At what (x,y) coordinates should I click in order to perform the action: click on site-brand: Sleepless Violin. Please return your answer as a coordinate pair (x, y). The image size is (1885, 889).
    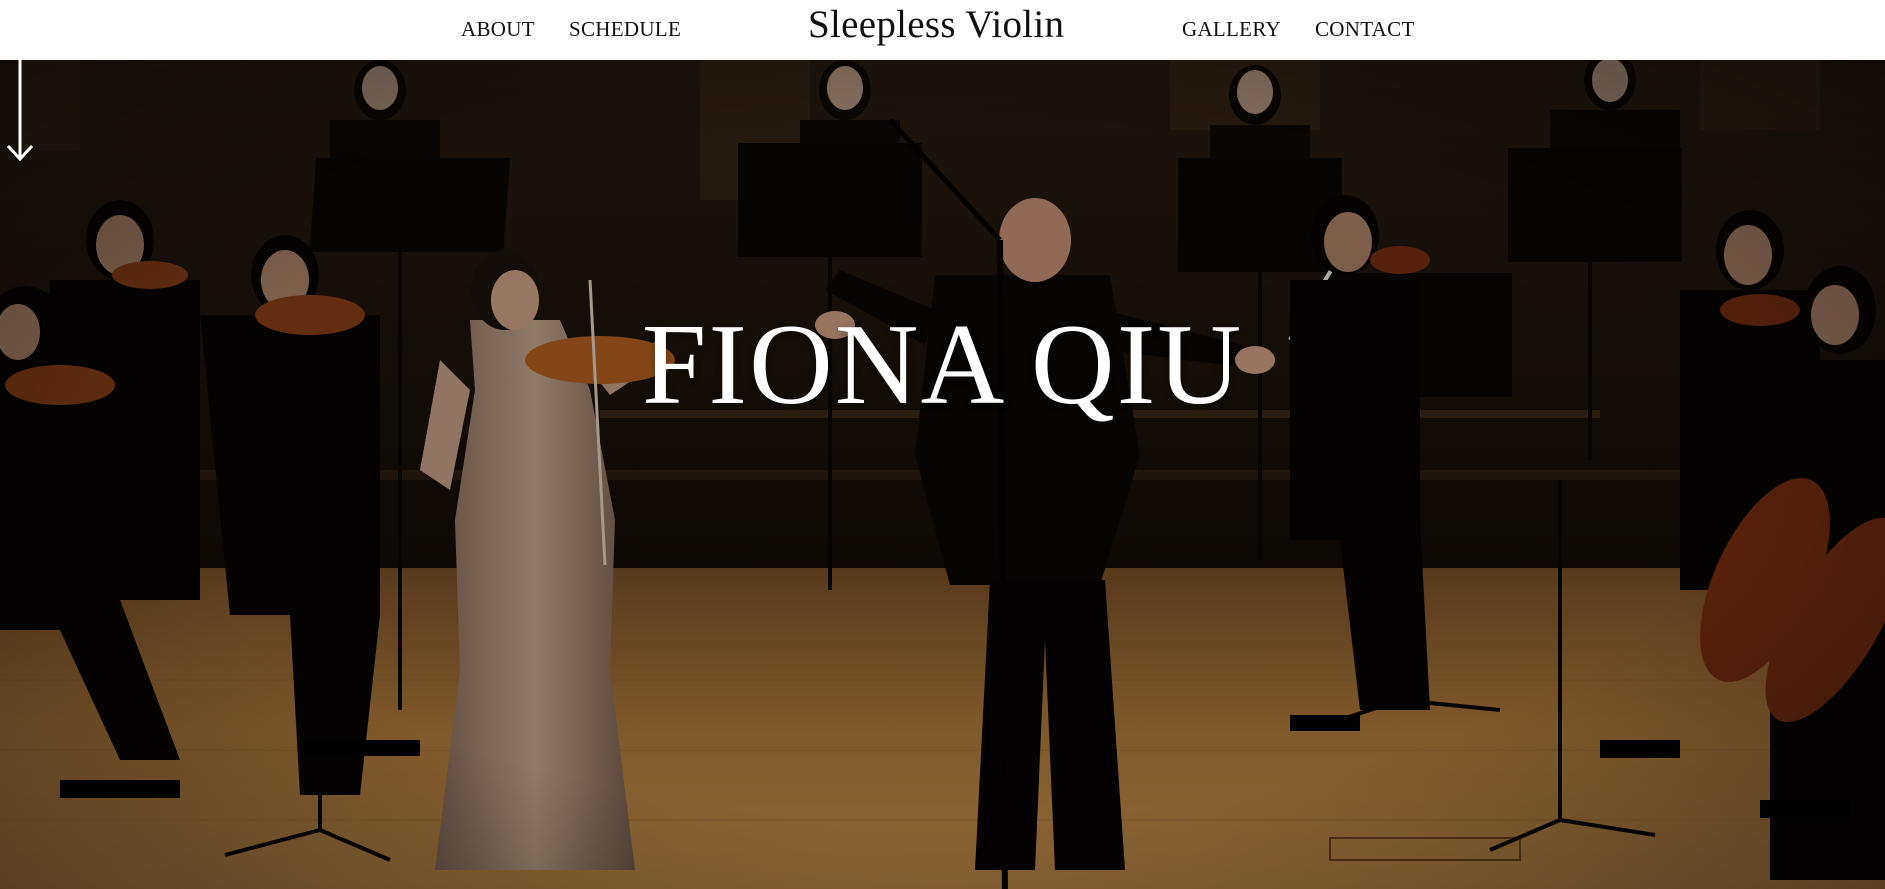
    Looking at the image, I should click on (936, 24).